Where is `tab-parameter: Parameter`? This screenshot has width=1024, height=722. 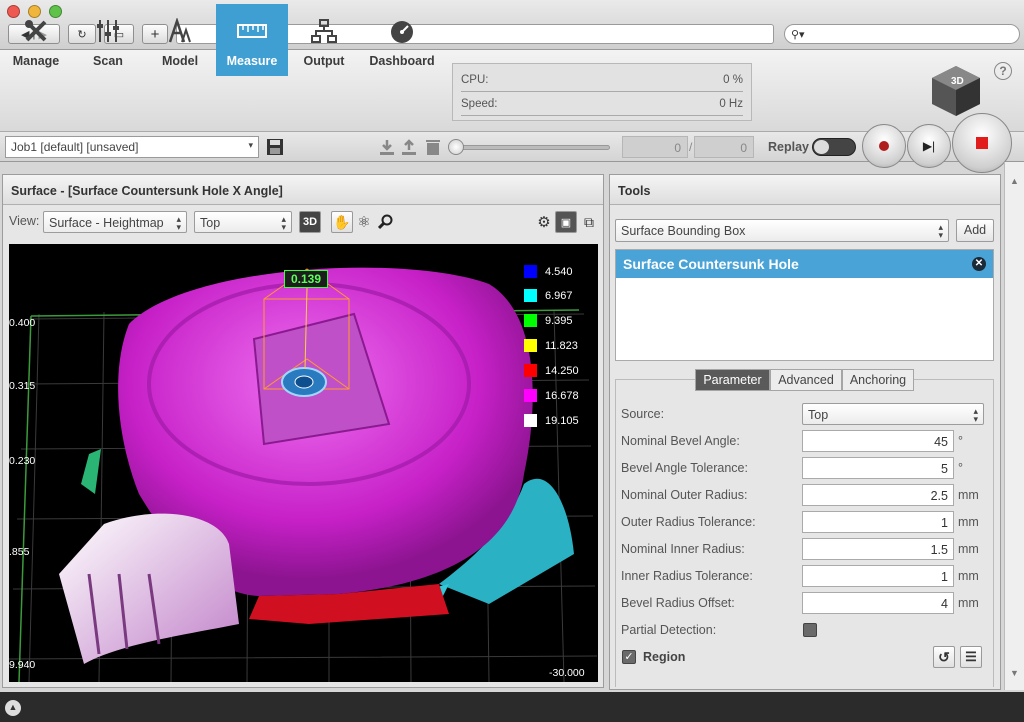
tab-parameter: Parameter is located at coordinates (732, 380).